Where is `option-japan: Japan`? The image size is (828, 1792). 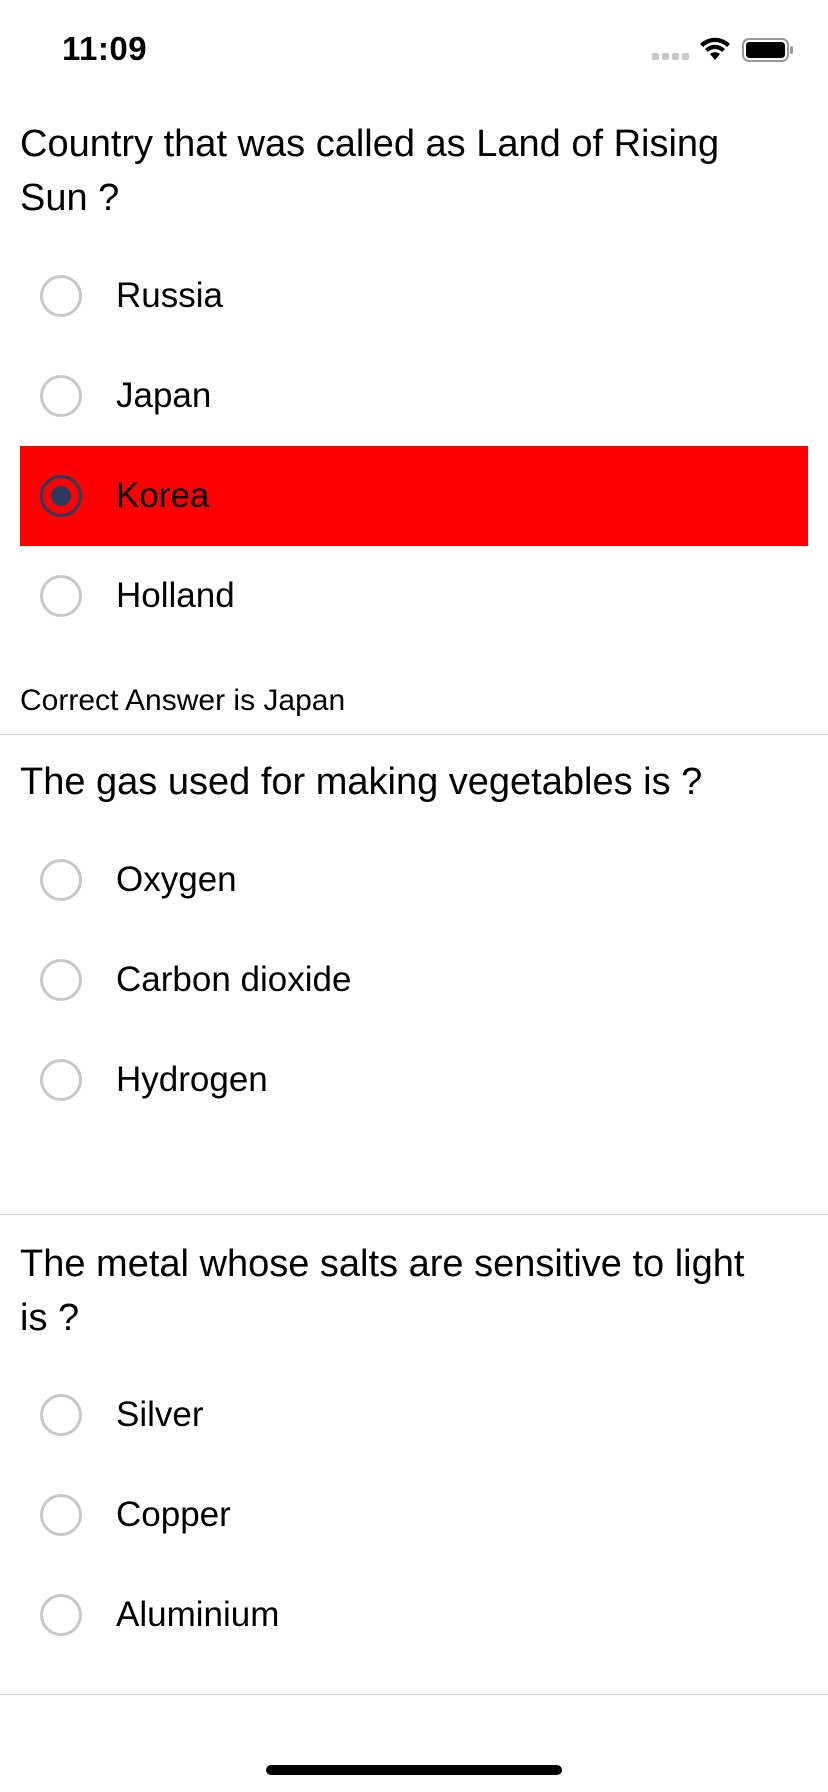 option-japan: Japan is located at coordinates (414, 396).